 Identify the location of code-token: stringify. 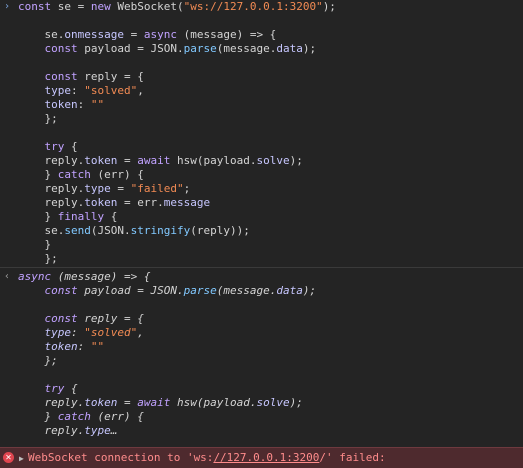
(160, 230).